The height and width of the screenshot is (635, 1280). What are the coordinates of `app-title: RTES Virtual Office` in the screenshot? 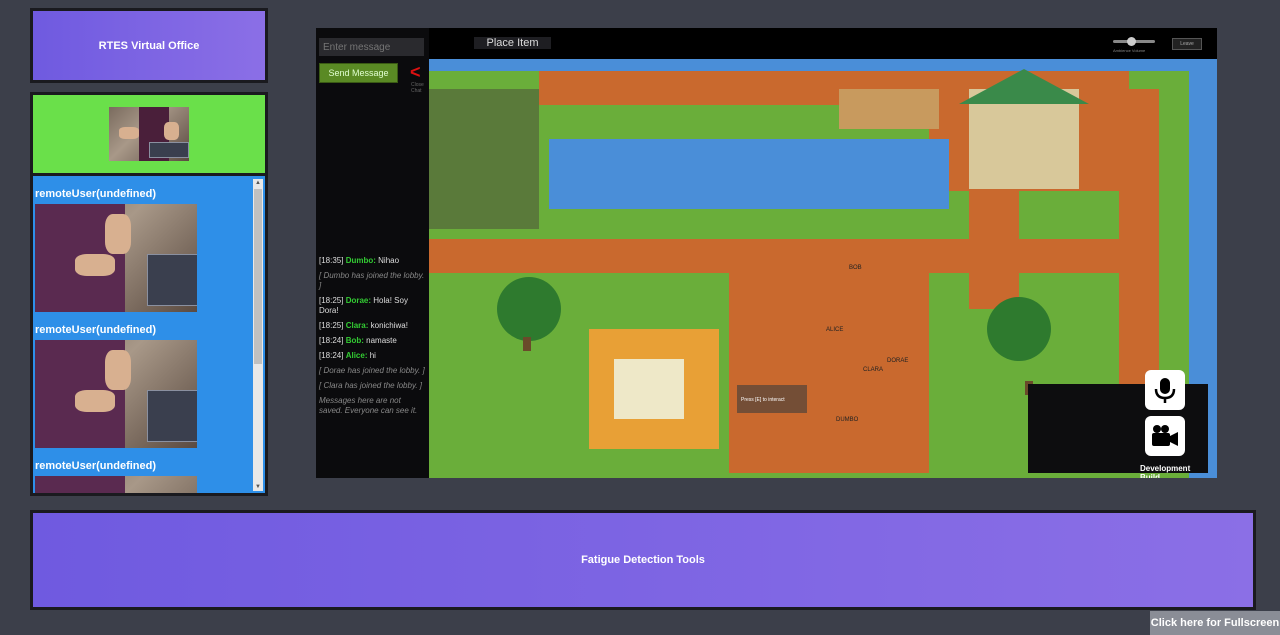 It's located at (149, 45).